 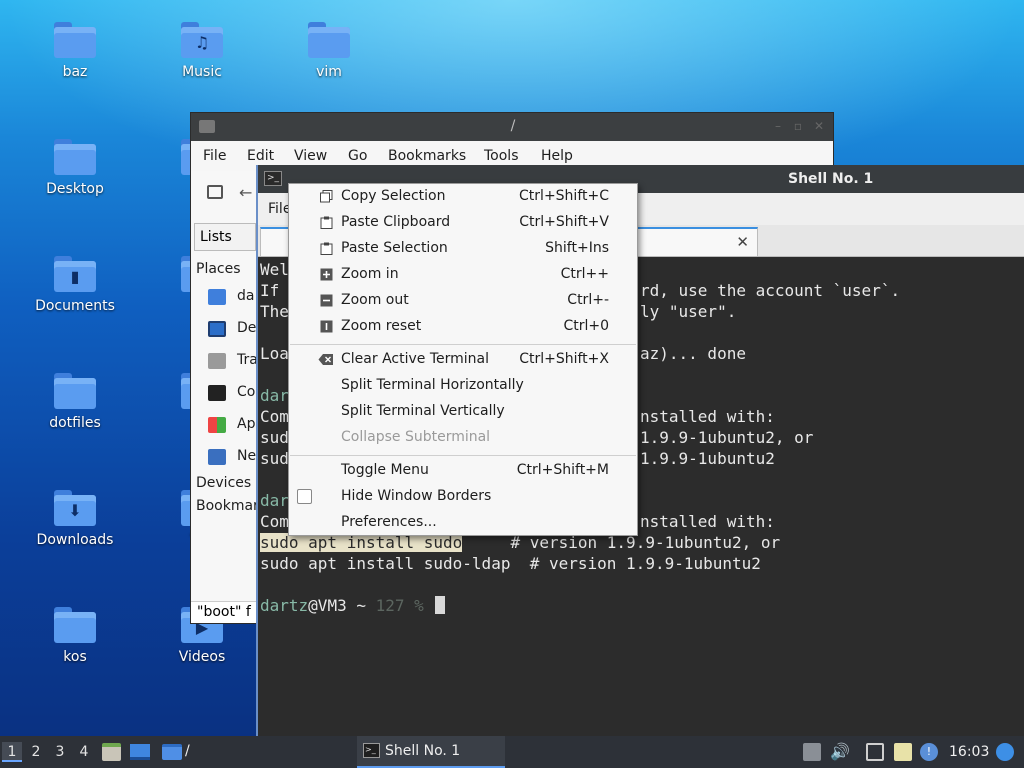 What do you see at coordinates (501, 156) in the screenshot?
I see `menu-tools: Tools` at bounding box center [501, 156].